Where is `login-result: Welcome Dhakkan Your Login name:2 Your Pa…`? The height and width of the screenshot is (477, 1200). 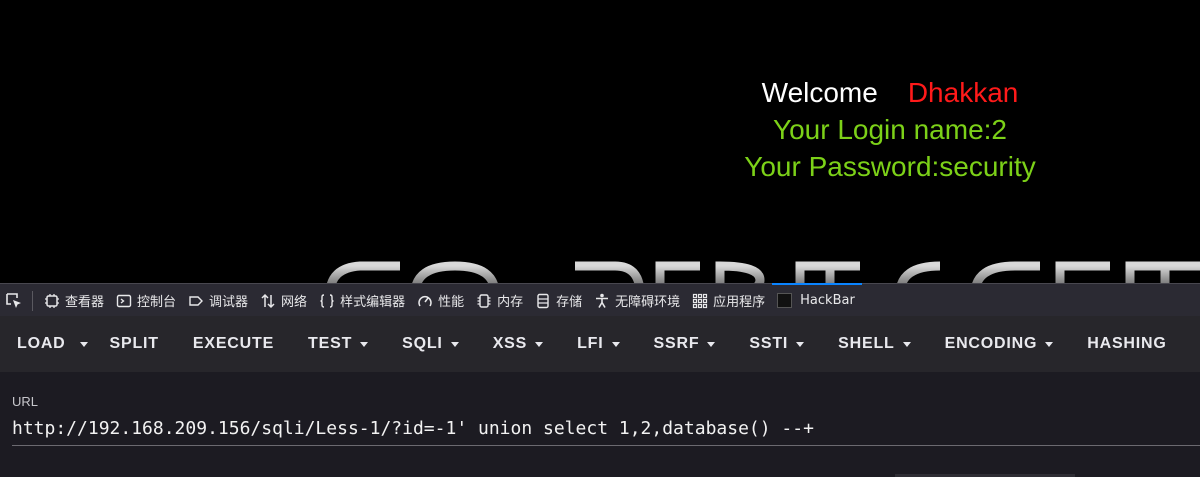 login-result: Welcome Dhakkan Your Login name:2 Your Pa… is located at coordinates (890, 129).